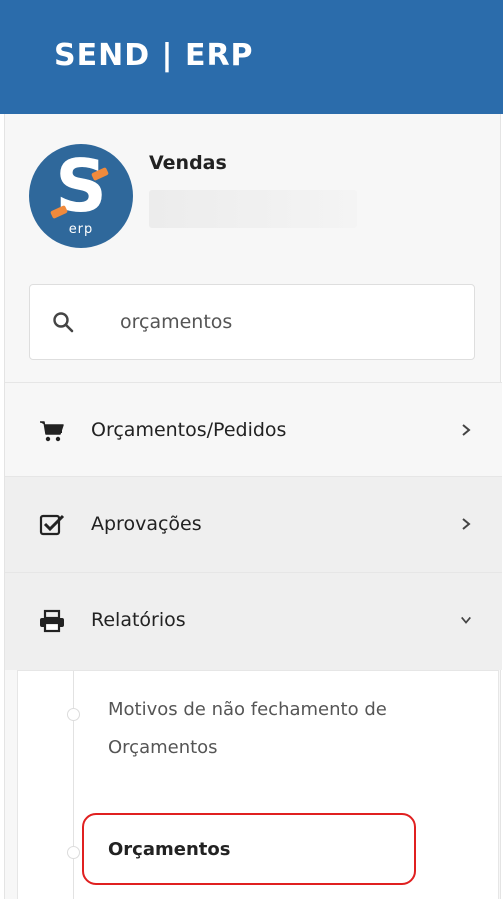 This screenshot has width=503, height=899. I want to click on search-box, so click(252, 322).